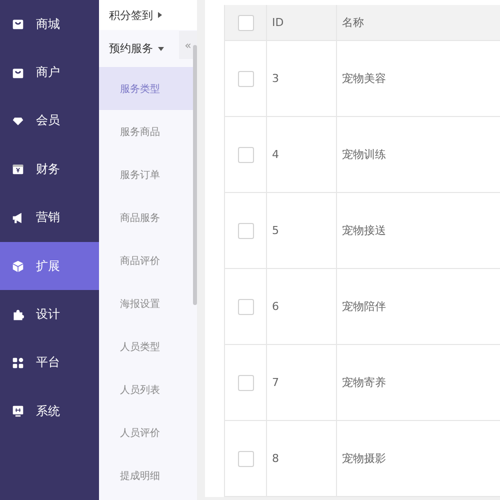 This screenshot has height=500, width=500. Describe the element at coordinates (146, 260) in the screenshot. I see `submenu-item: 商品评价` at that location.